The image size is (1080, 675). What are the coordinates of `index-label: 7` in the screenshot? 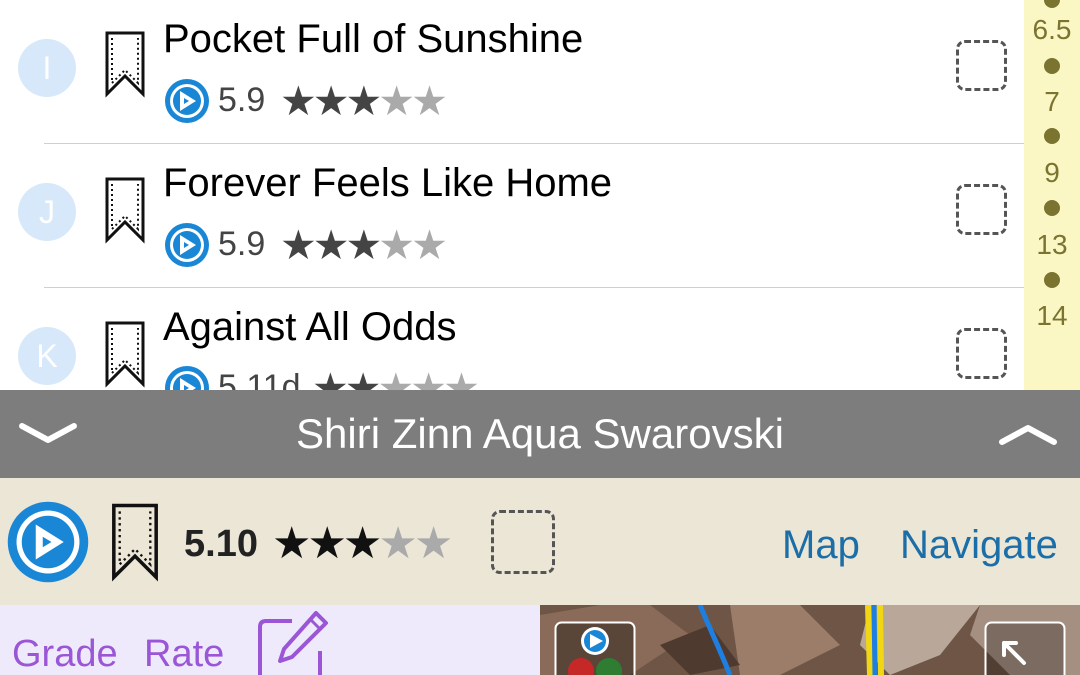 It's located at (1052, 102).